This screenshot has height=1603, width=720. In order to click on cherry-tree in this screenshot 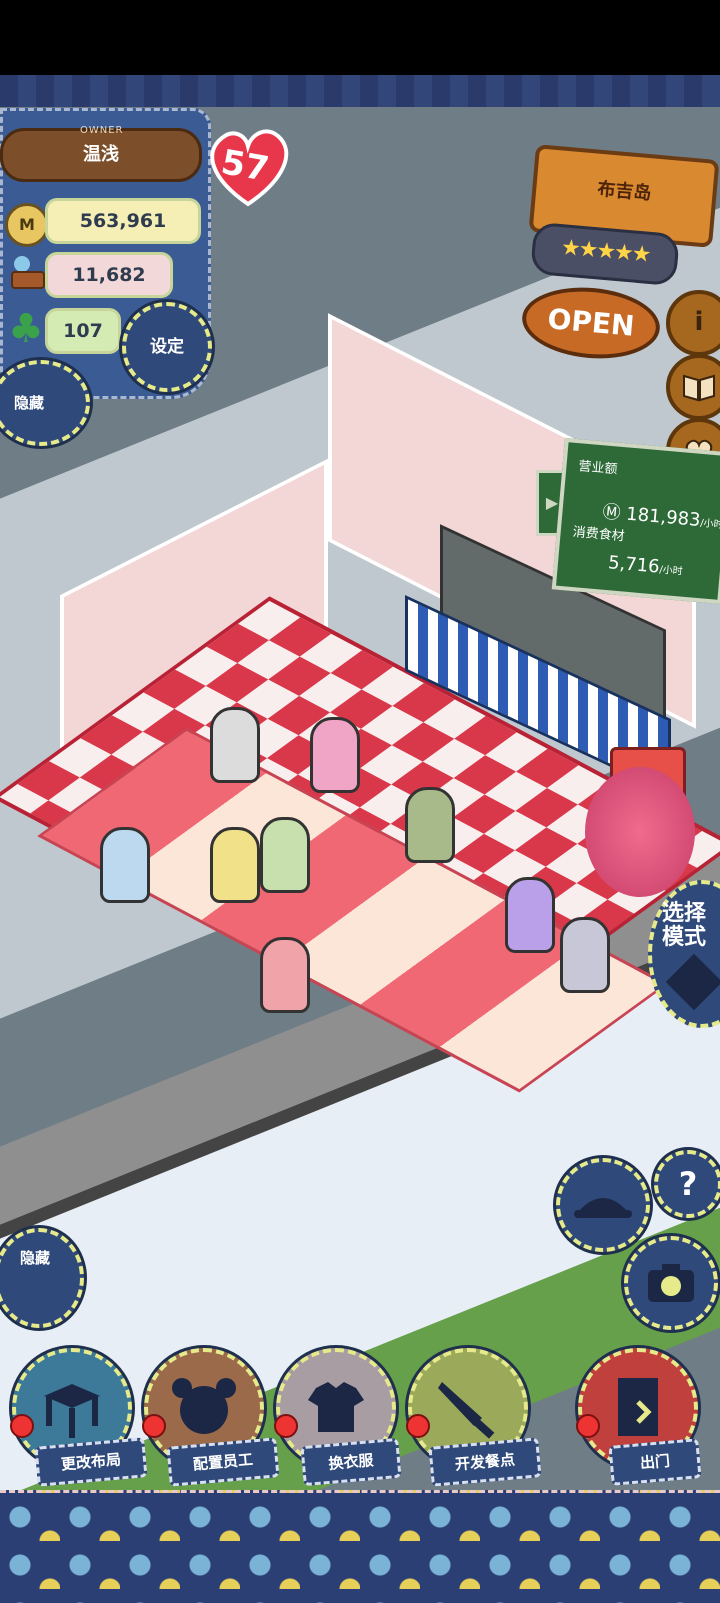, I will do `click(640, 832)`.